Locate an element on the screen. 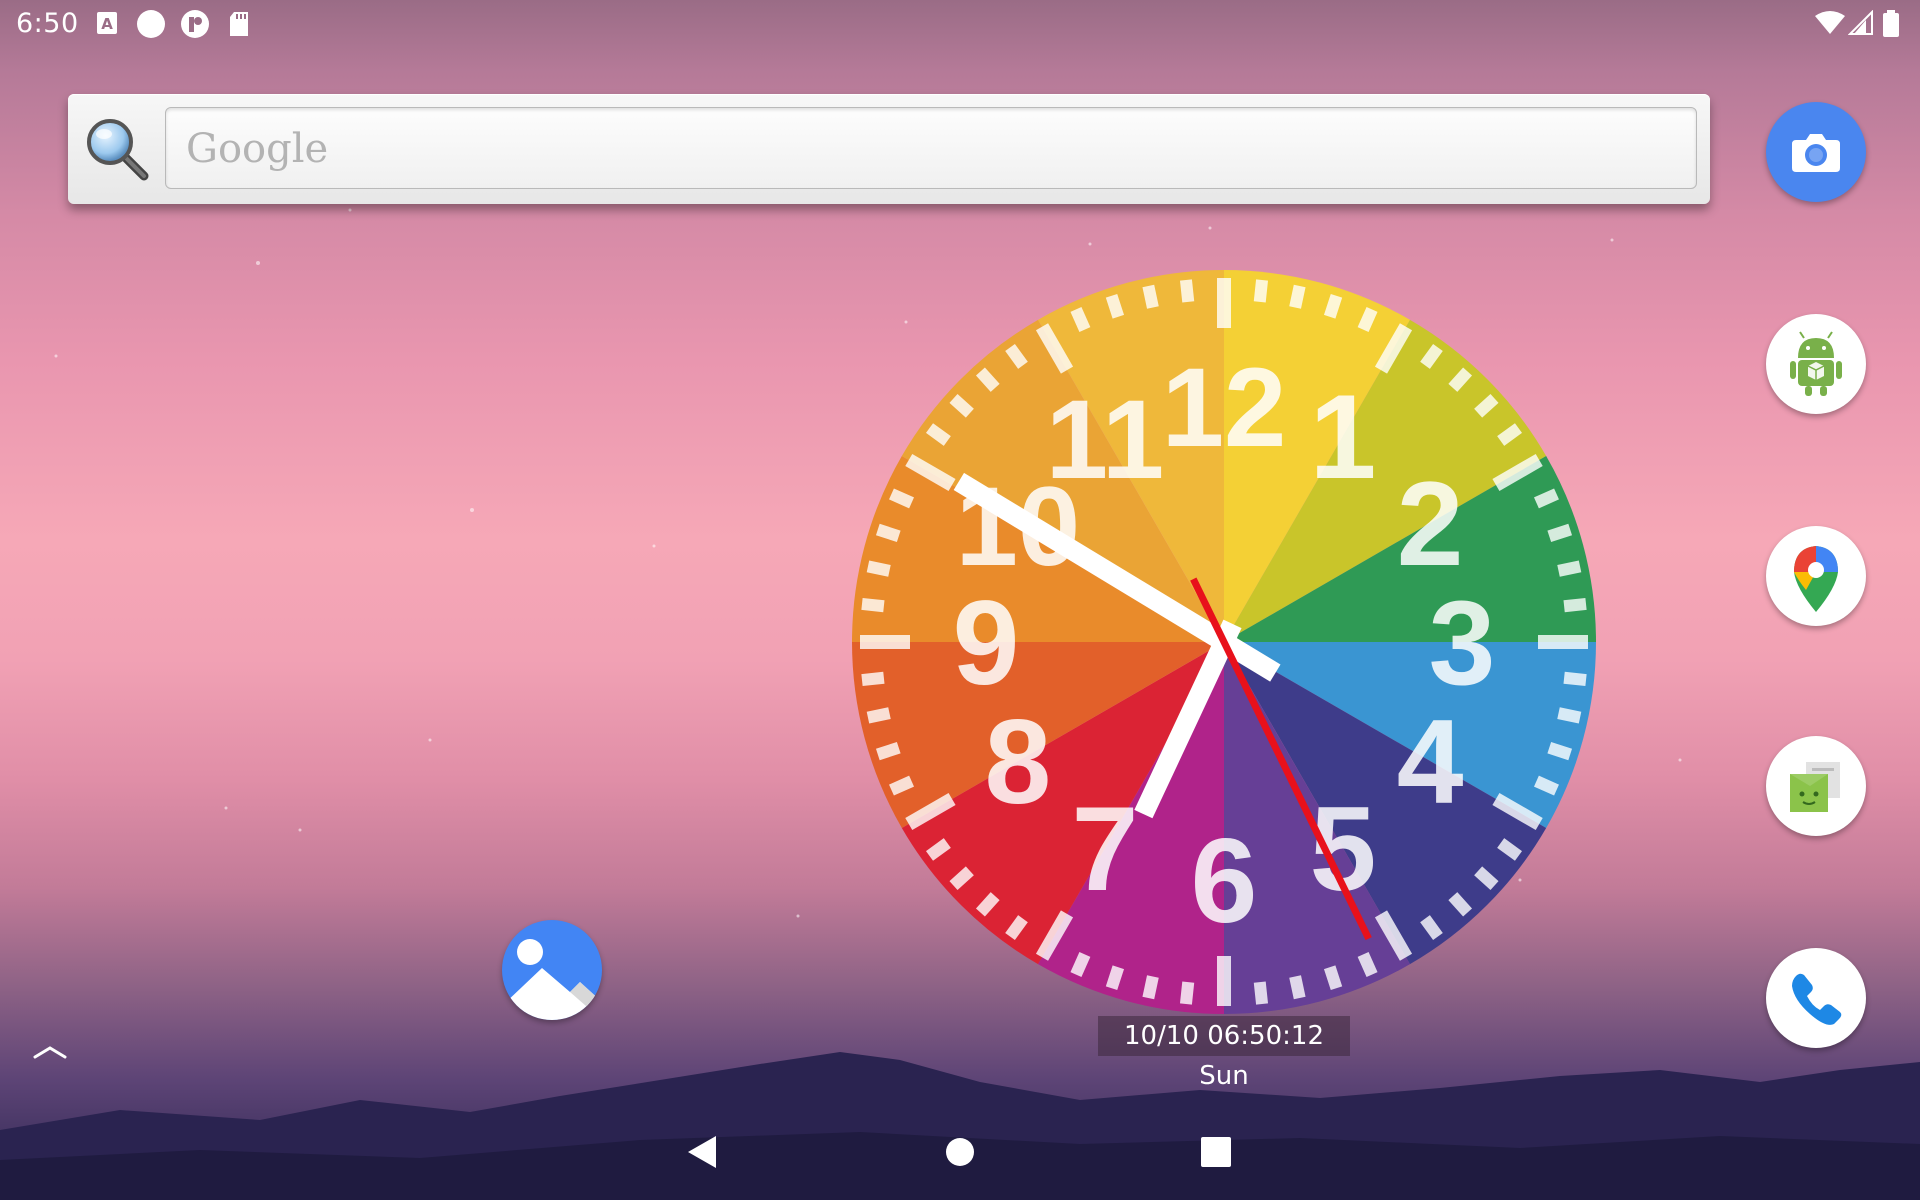  maps-pin-icon is located at coordinates (1816, 579).